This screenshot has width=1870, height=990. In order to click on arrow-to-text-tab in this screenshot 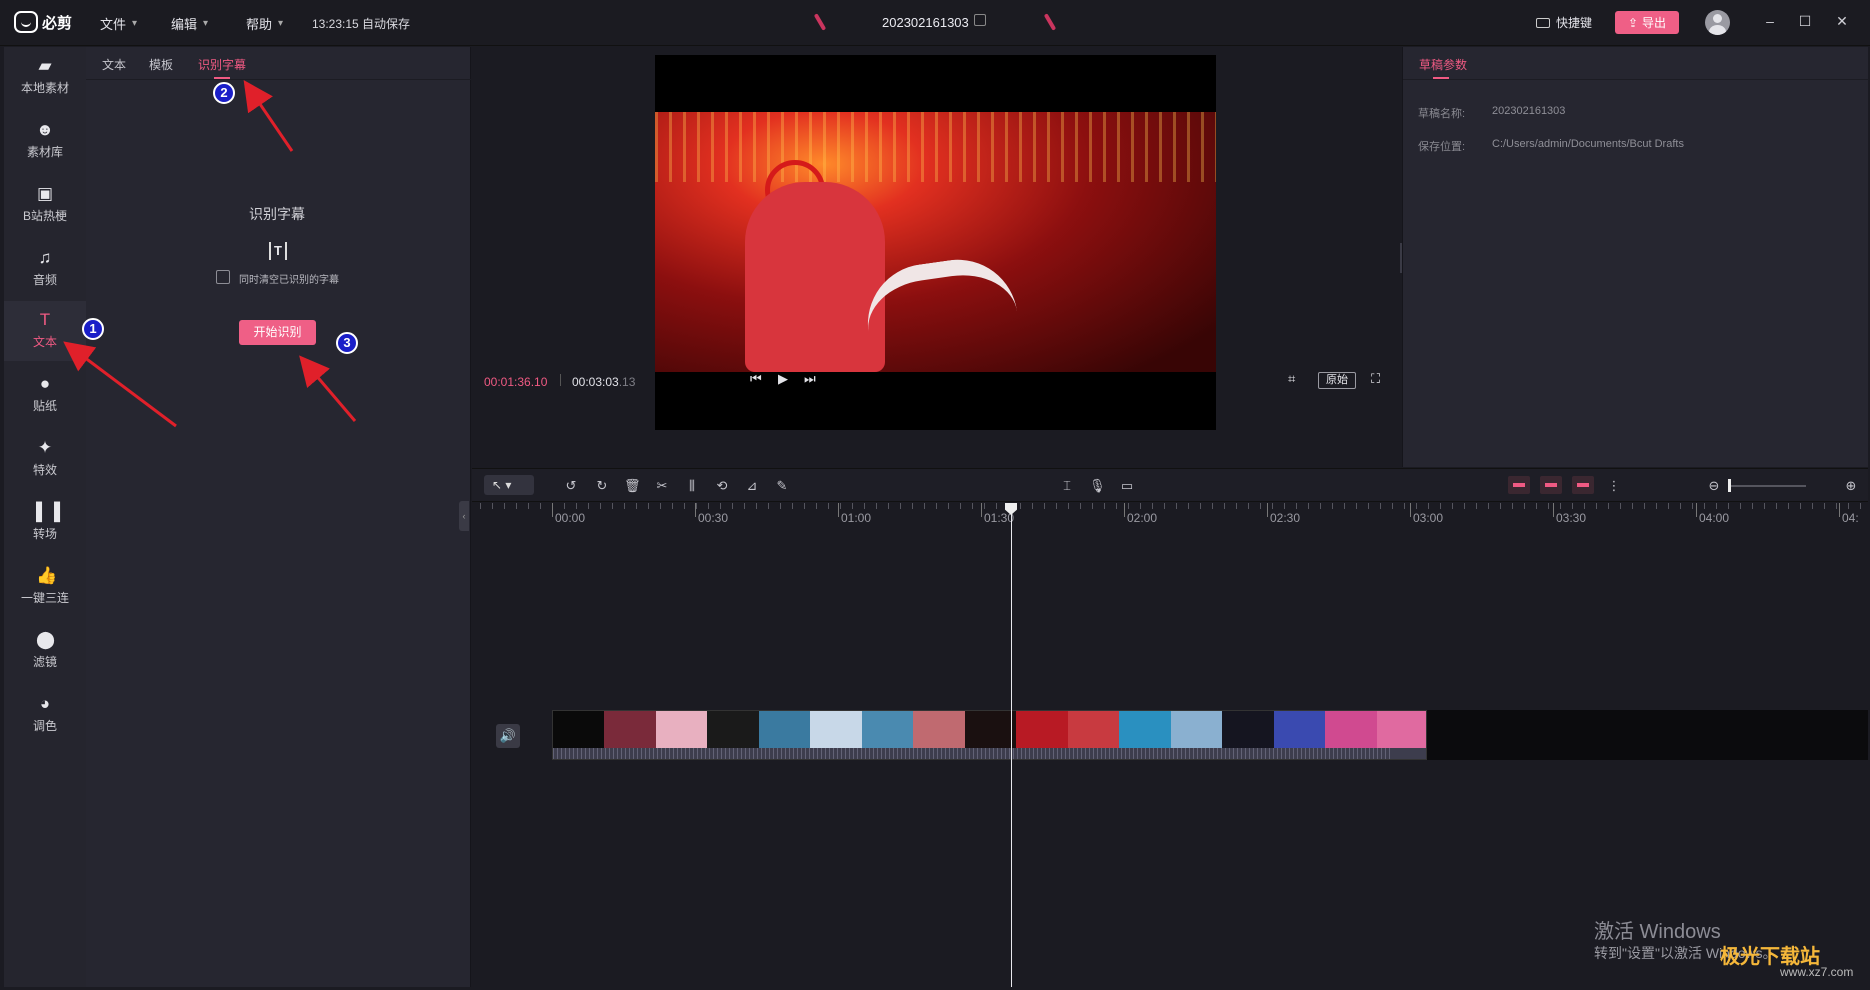, I will do `click(120, 384)`.